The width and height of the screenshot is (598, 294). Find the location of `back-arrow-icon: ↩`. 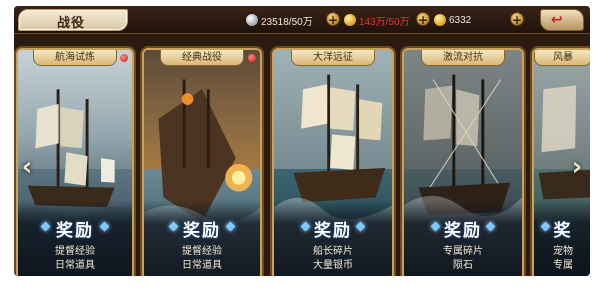

back-arrow-icon: ↩ is located at coordinates (557, 20).